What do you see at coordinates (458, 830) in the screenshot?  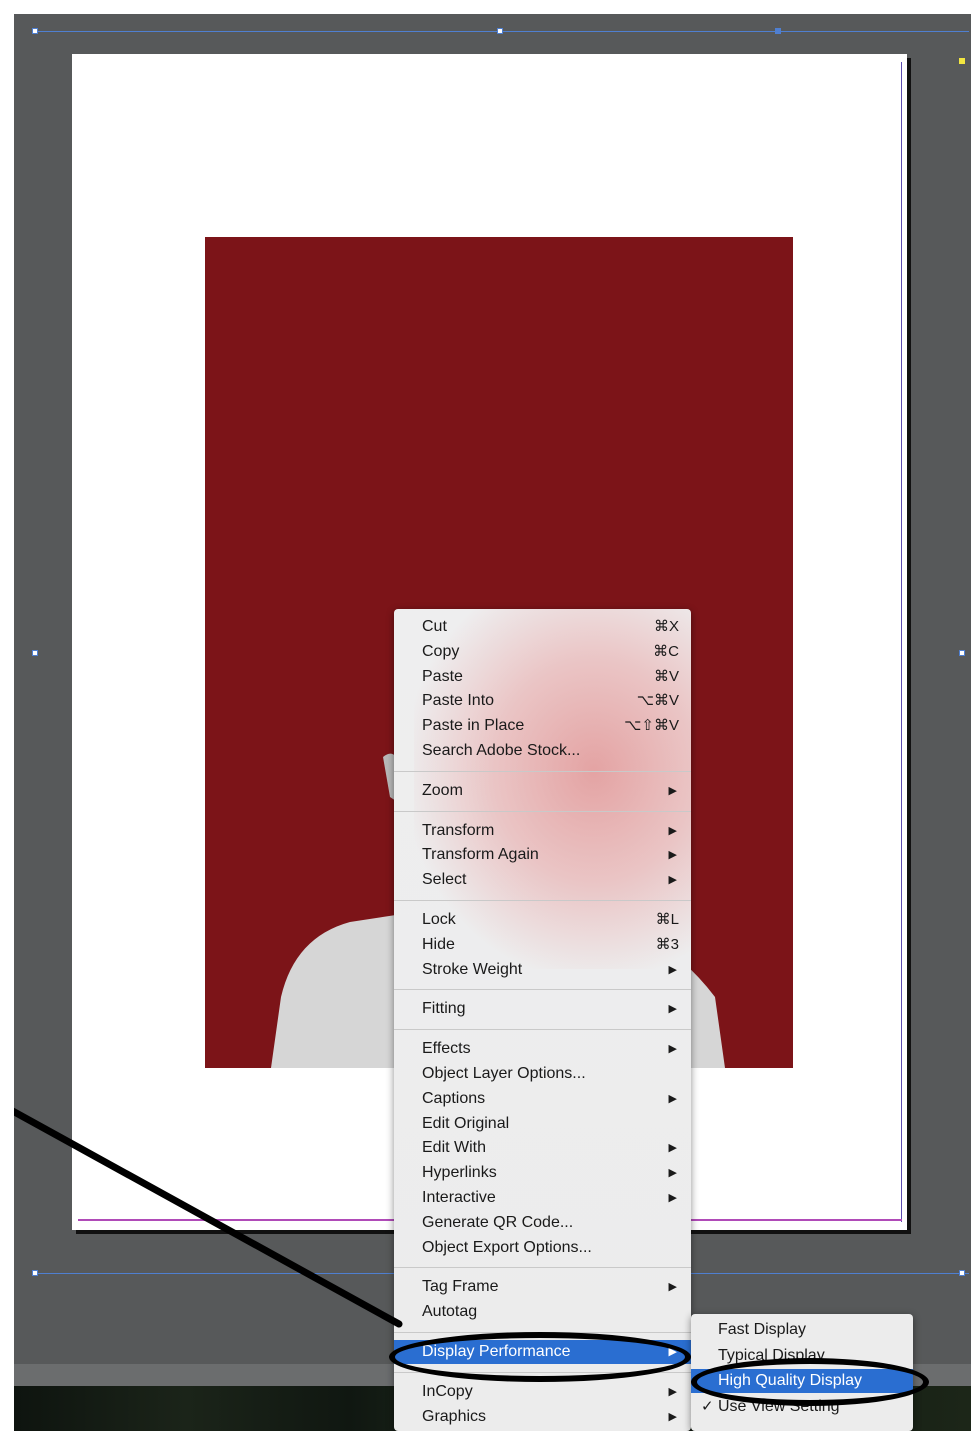 I see `menu-item-label: Transform` at bounding box center [458, 830].